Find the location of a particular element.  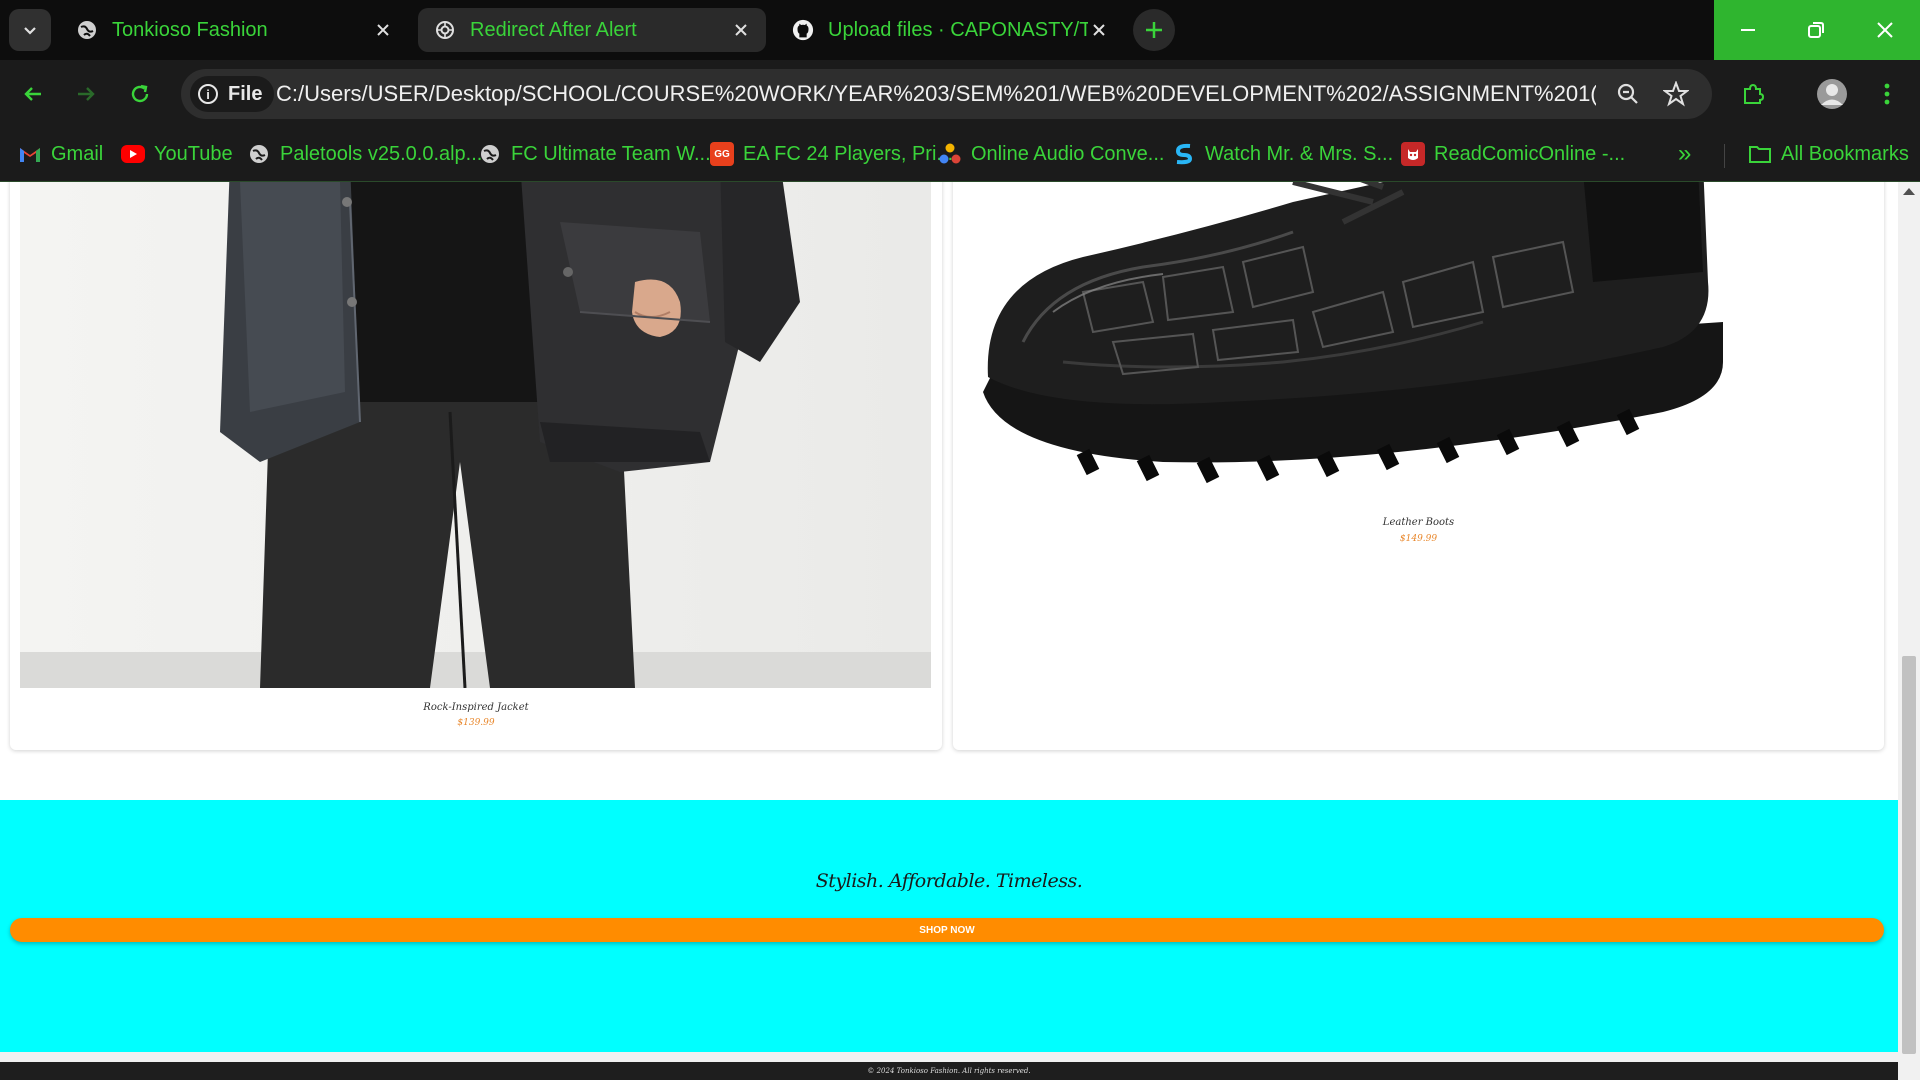

product-image-boots is located at coordinates (1418, 342).